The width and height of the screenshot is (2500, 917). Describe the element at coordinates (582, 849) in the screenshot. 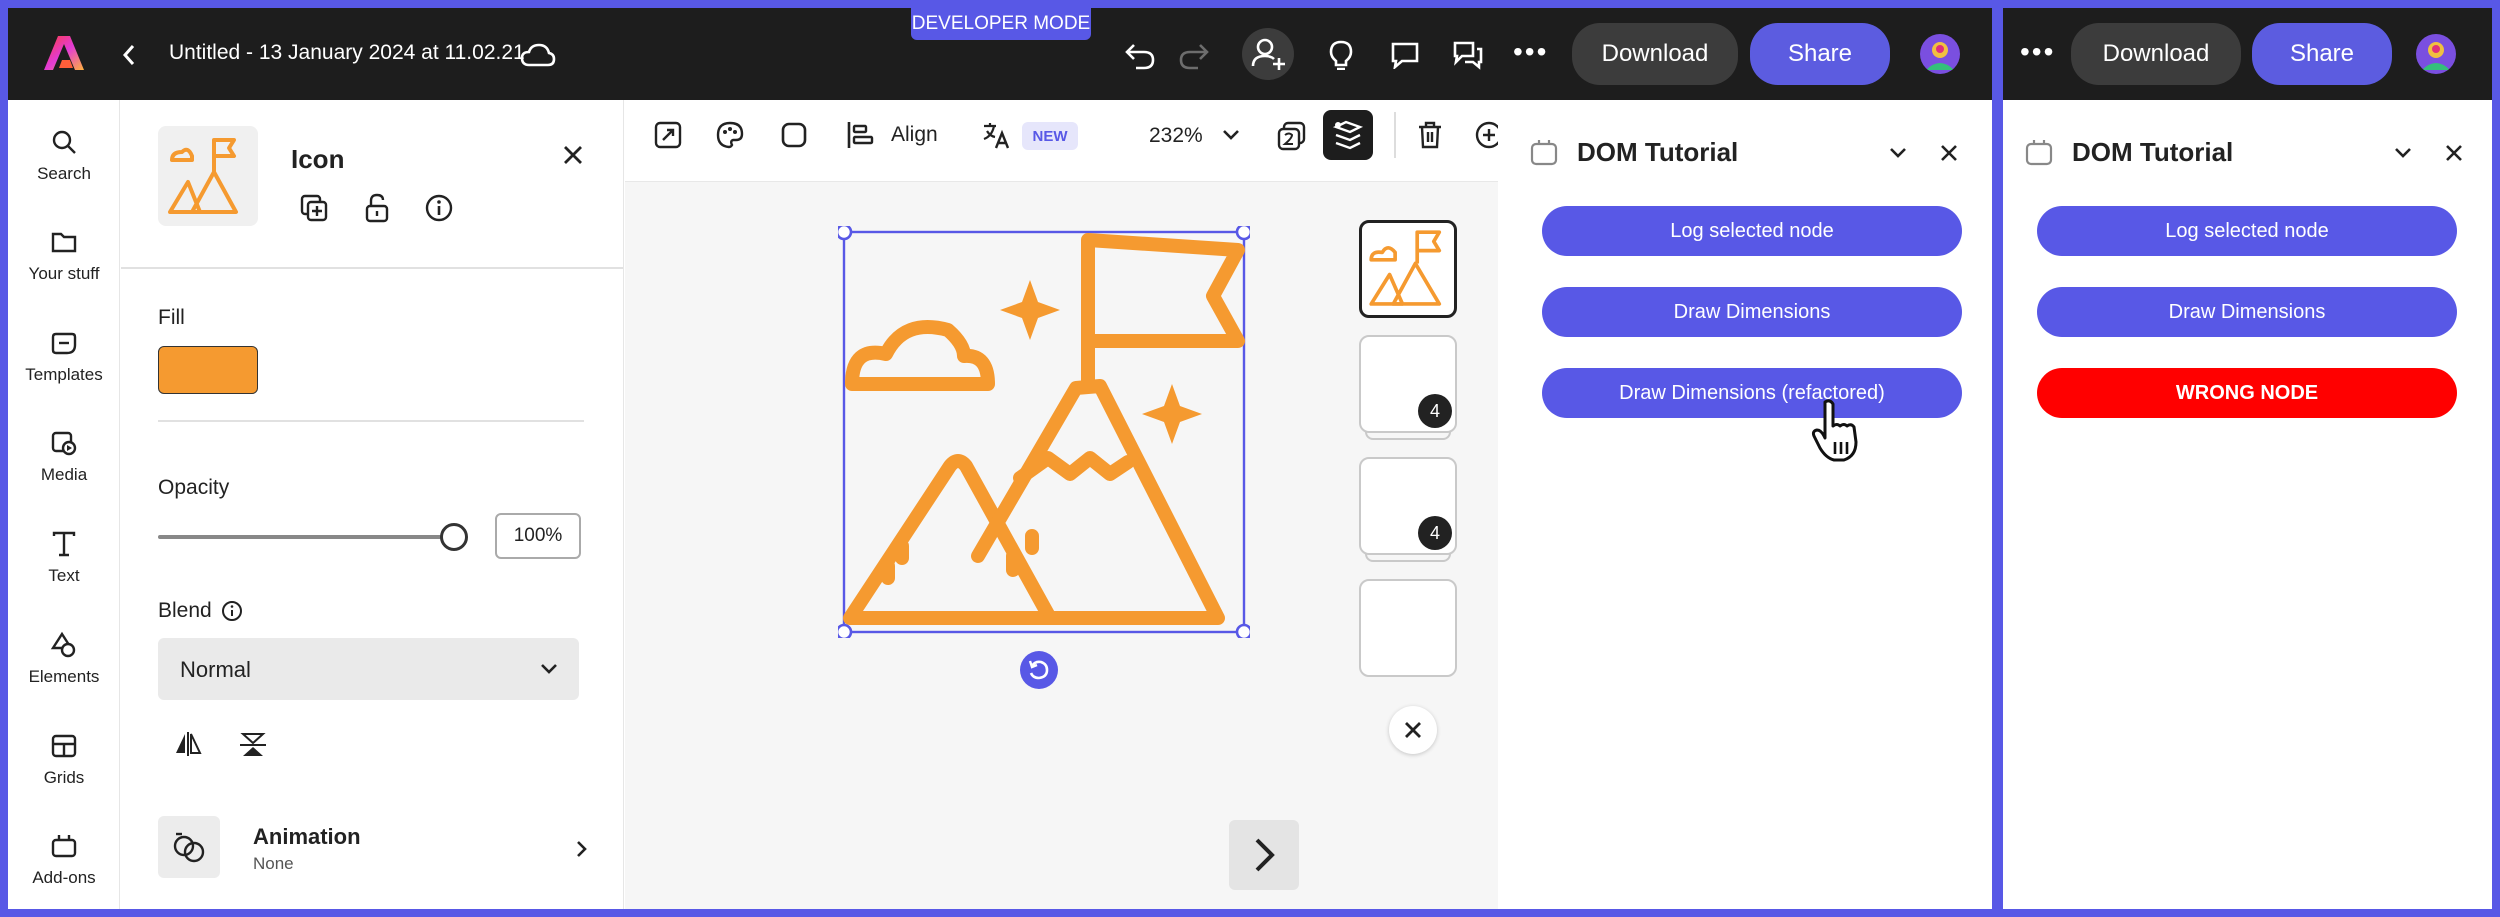

I see `chevron-right-icon` at that location.